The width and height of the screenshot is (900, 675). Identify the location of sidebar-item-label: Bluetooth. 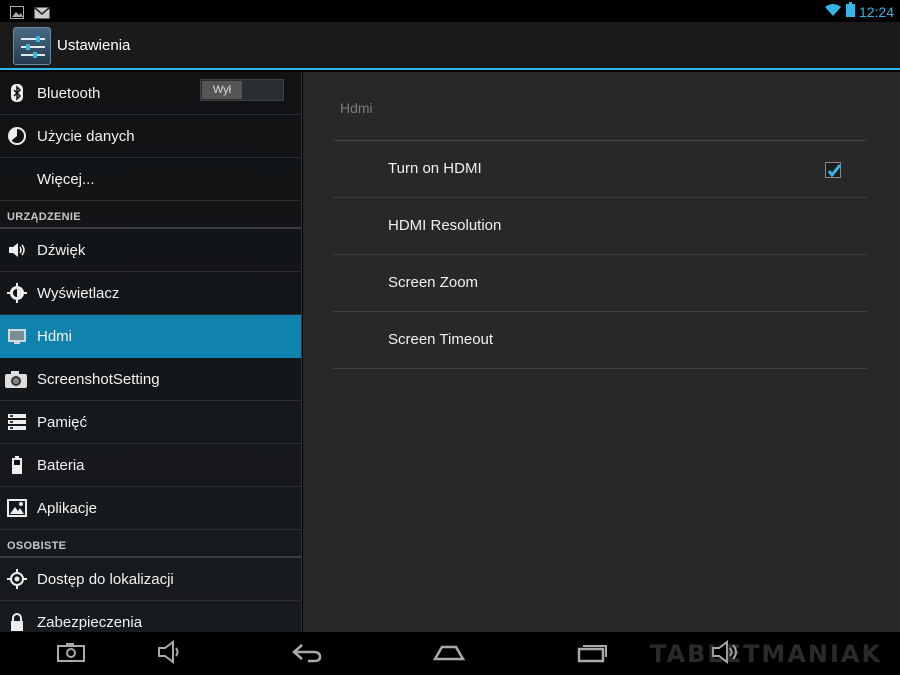
(69, 93).